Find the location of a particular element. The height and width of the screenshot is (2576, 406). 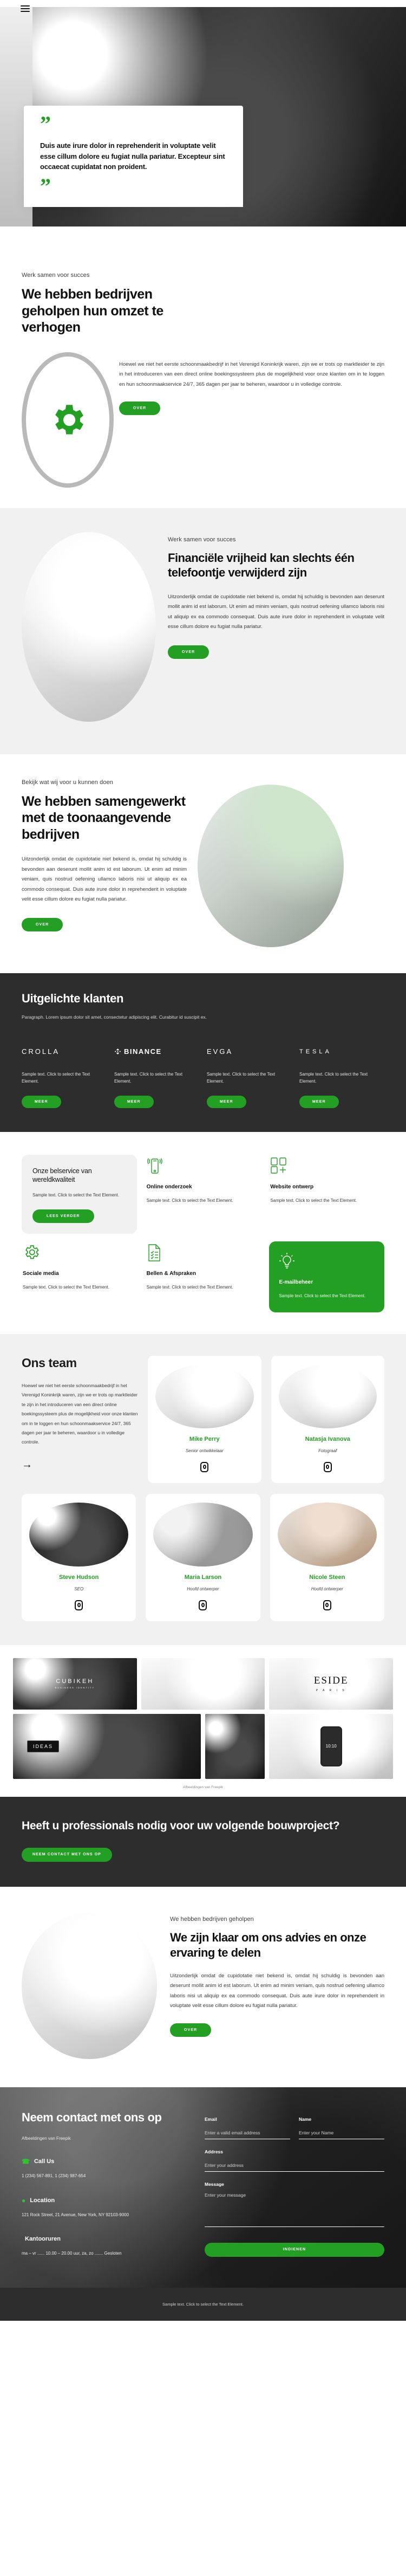

success-over-button: Over is located at coordinates (140, 409).